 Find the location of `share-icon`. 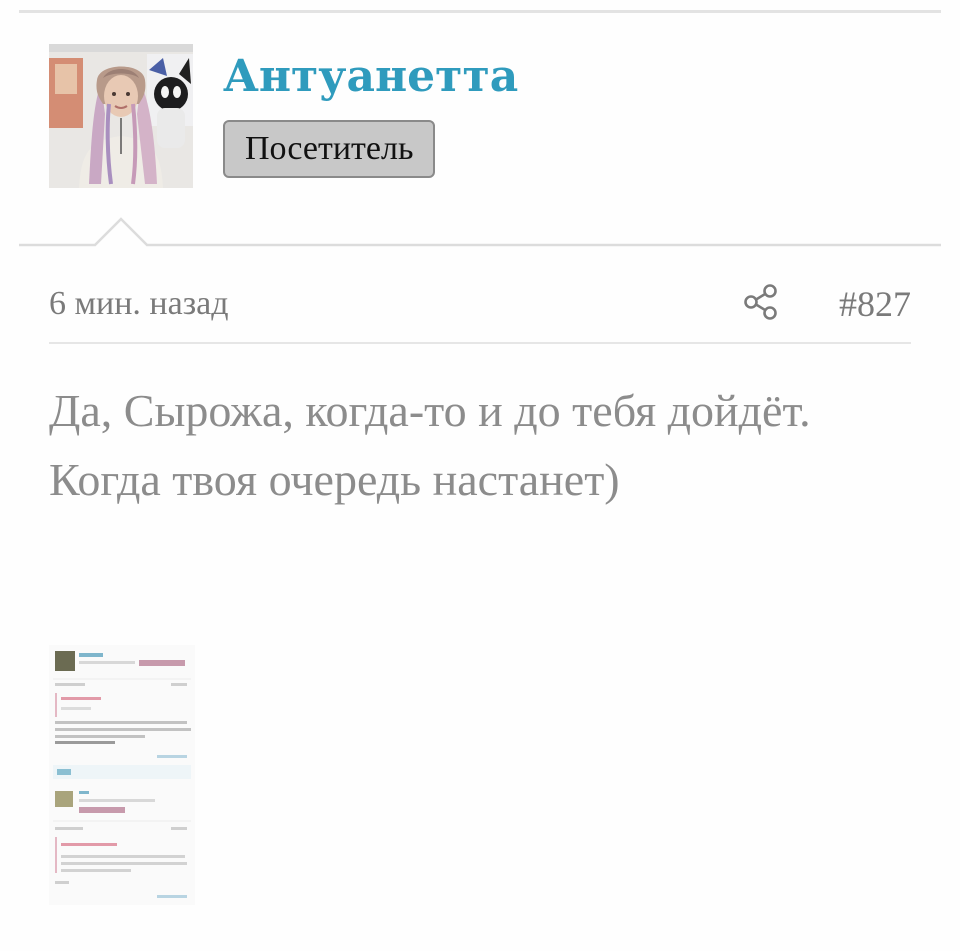

share-icon is located at coordinates (761, 302).